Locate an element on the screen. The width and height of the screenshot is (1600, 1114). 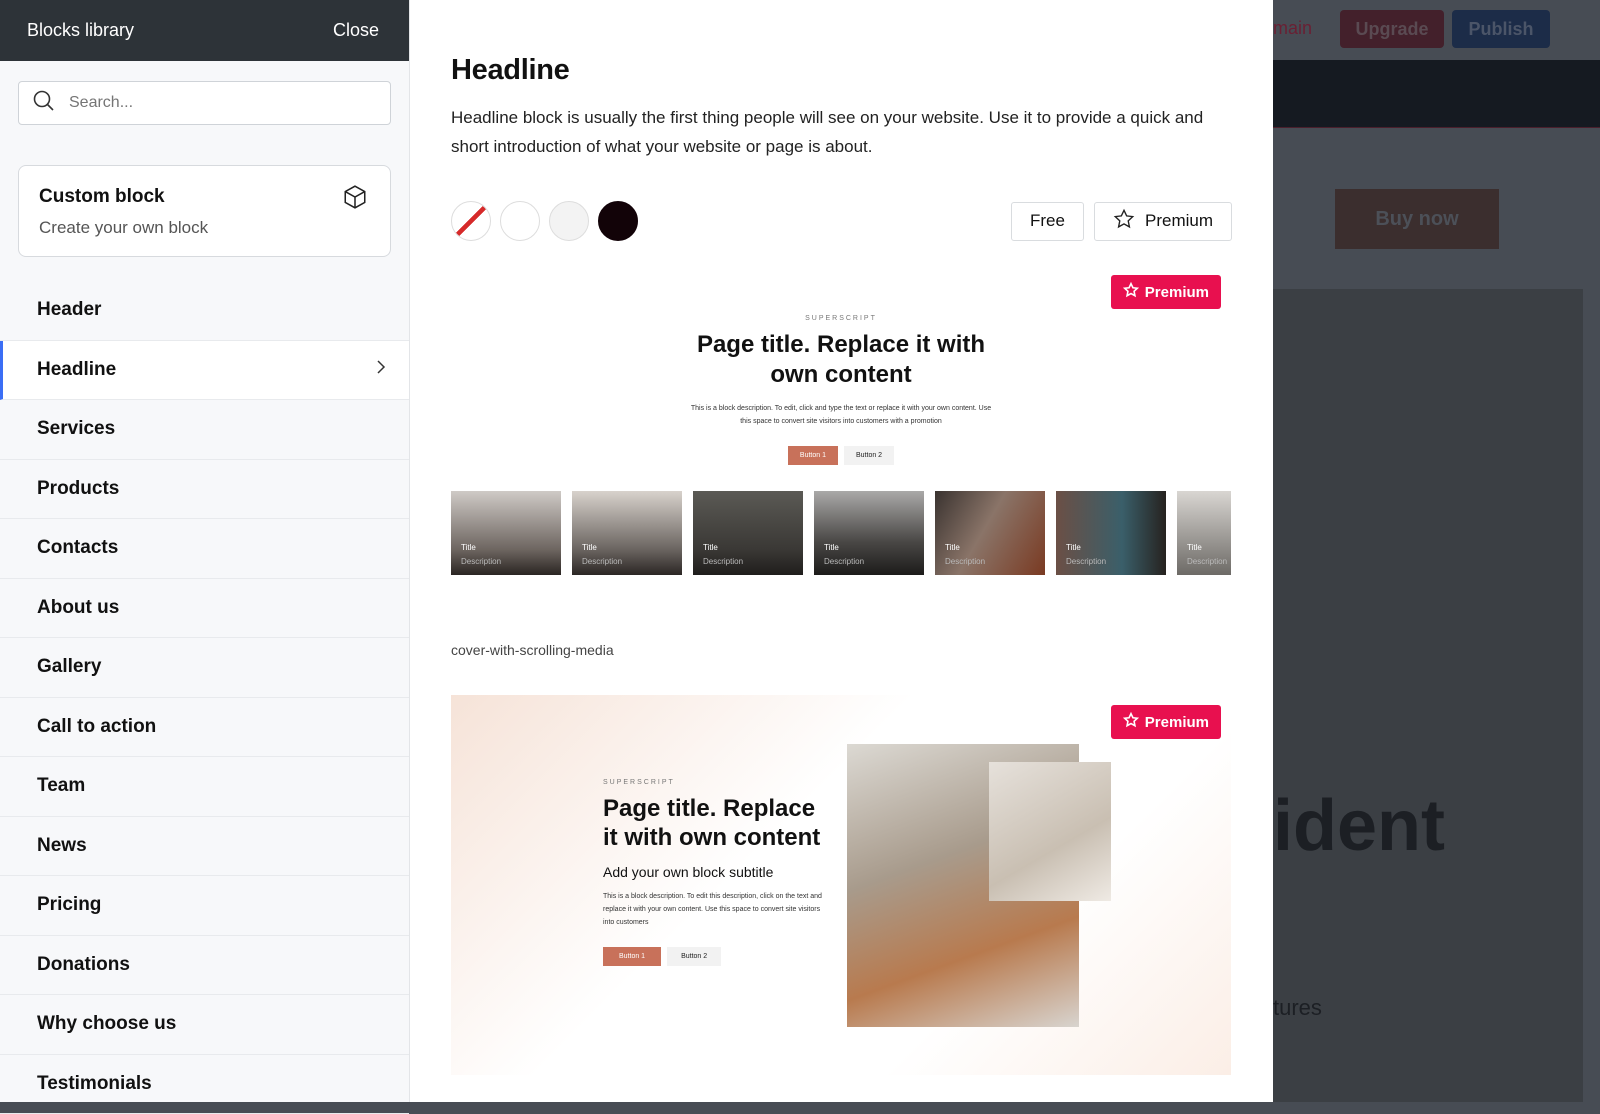
sidebar-item-about-us: About us is located at coordinates (204, 609).